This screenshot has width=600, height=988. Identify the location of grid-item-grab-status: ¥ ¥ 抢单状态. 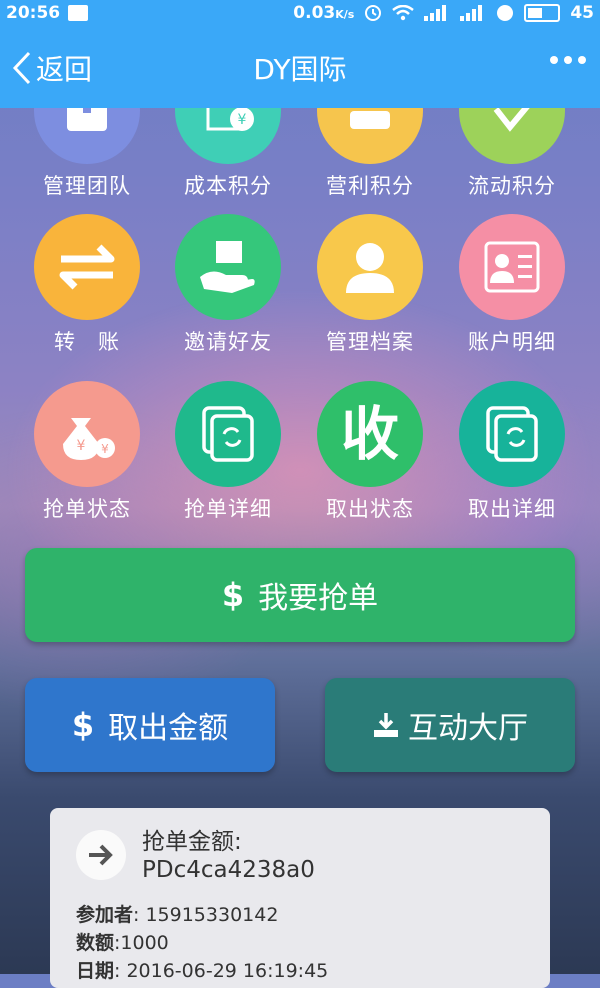
(87, 452).